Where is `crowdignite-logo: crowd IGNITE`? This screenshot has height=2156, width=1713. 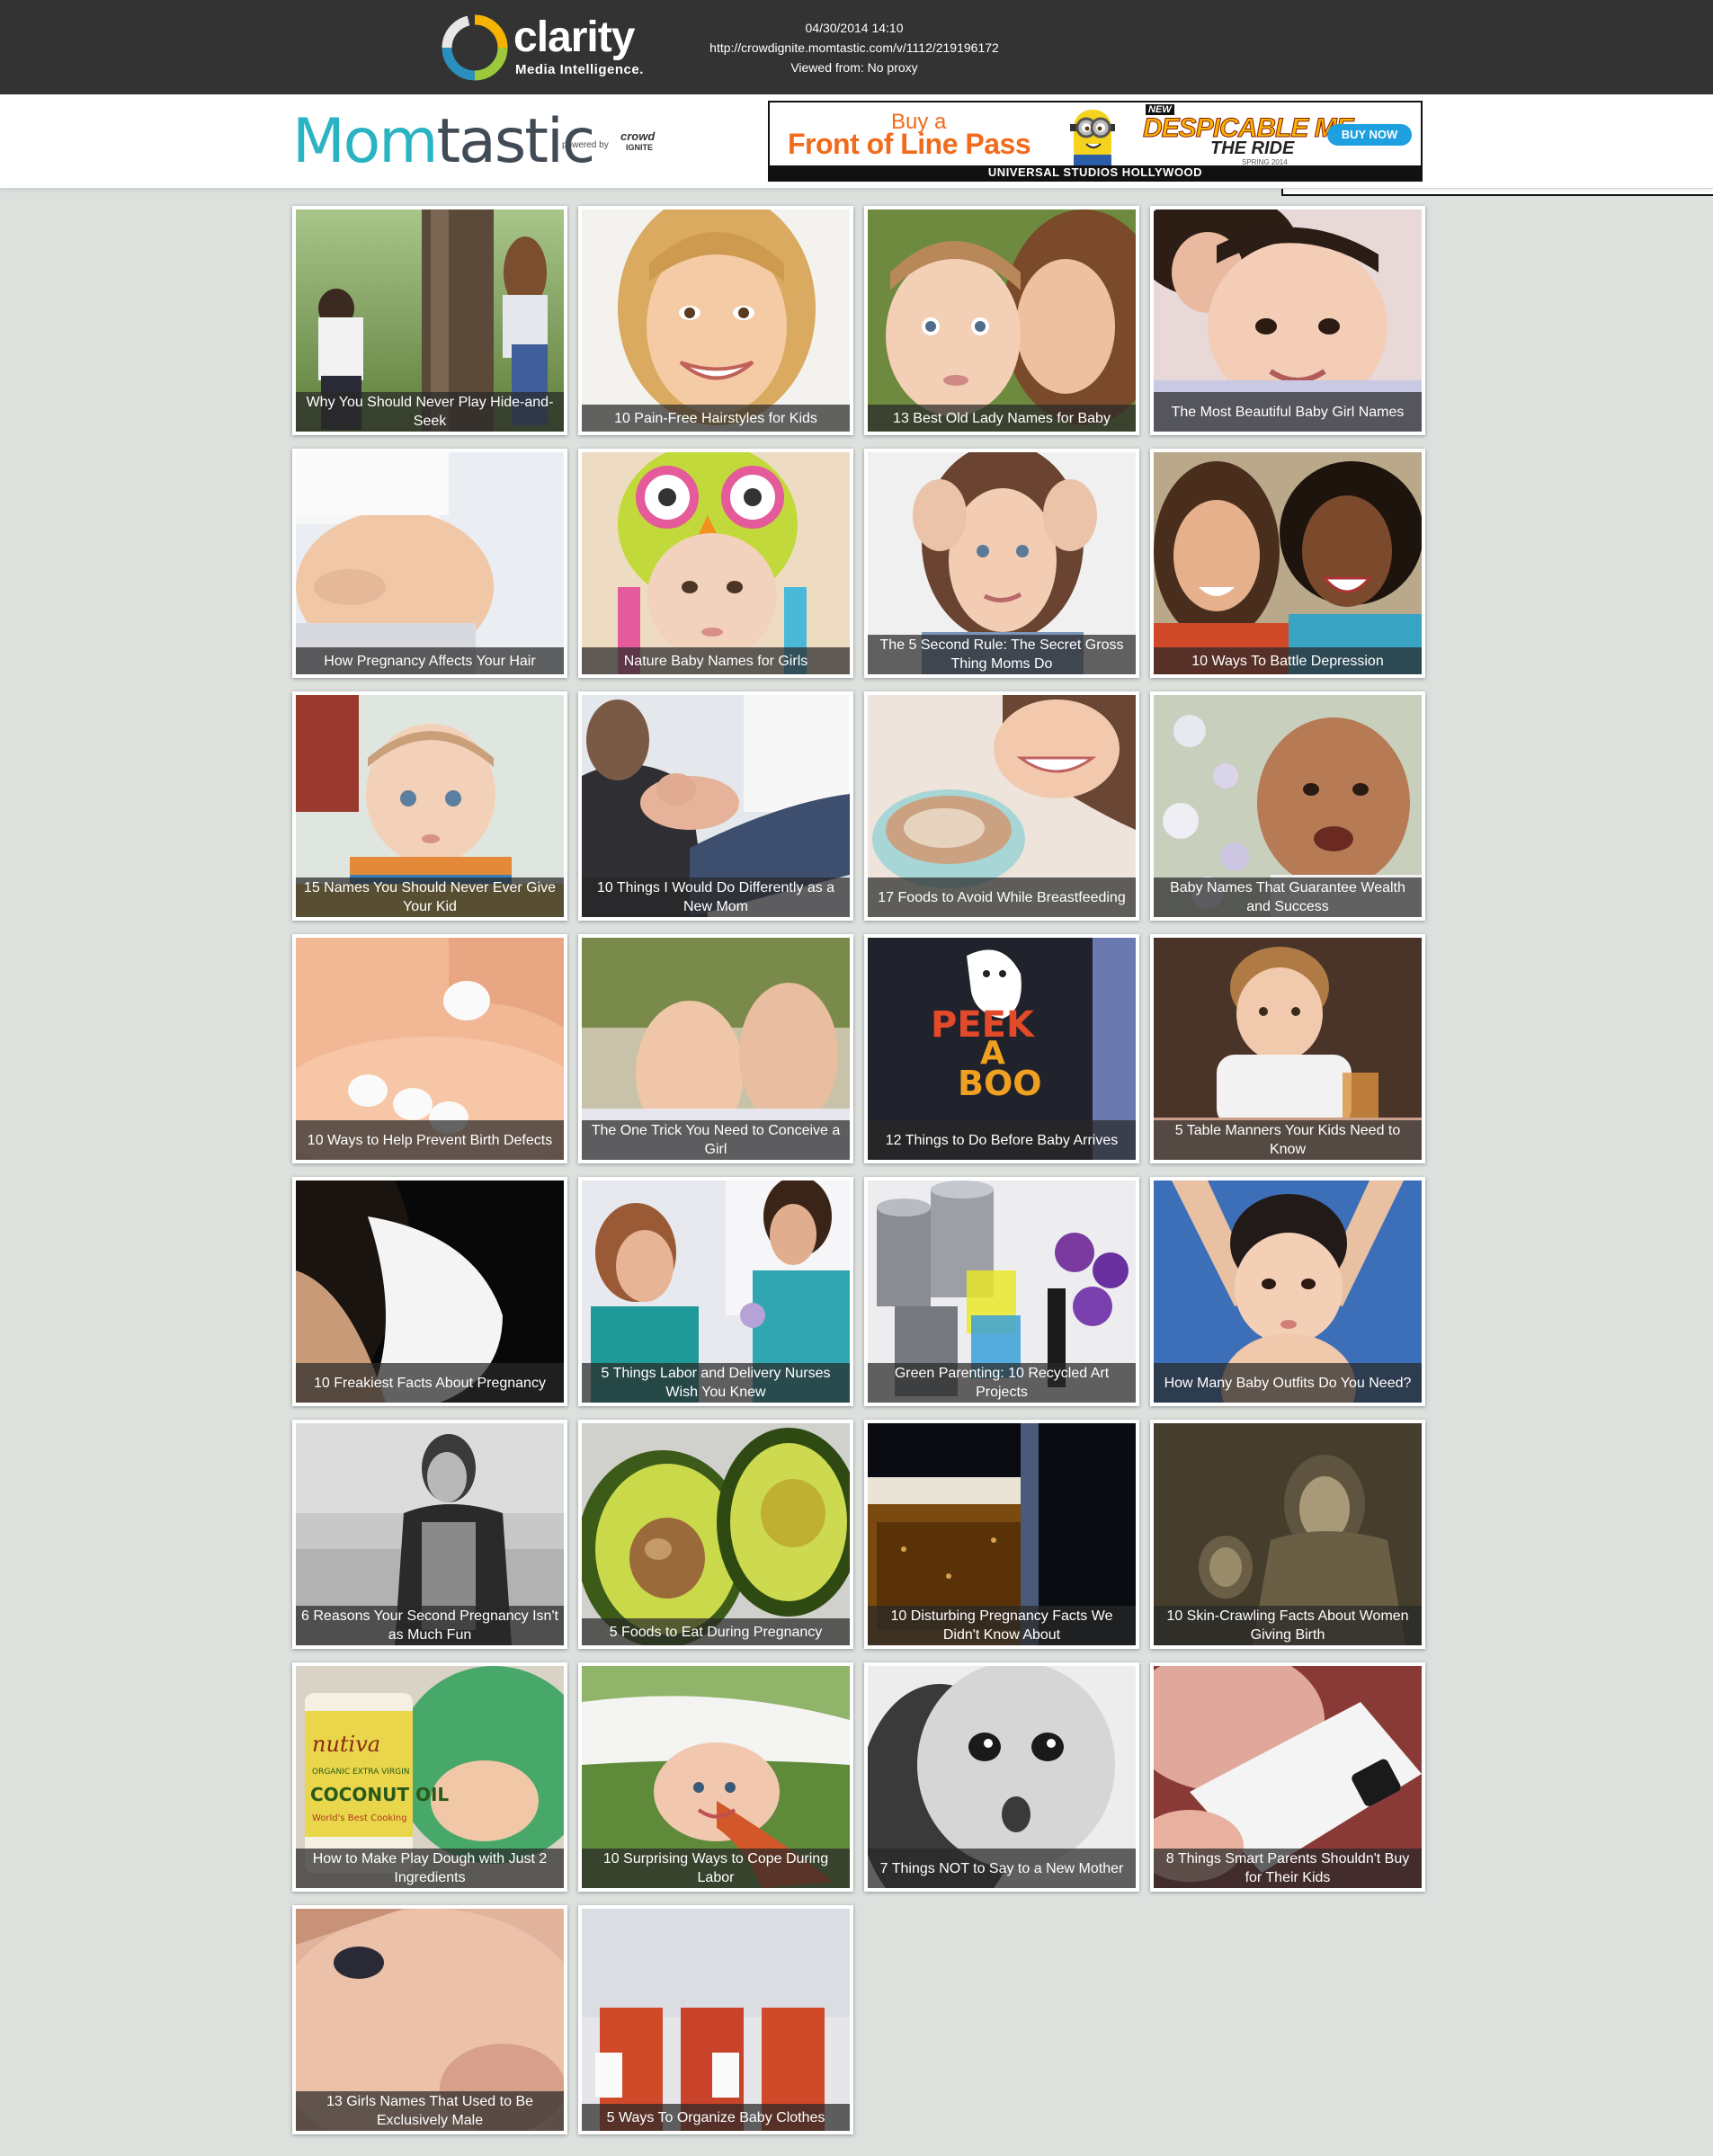 crowdignite-logo: crowd IGNITE is located at coordinates (638, 140).